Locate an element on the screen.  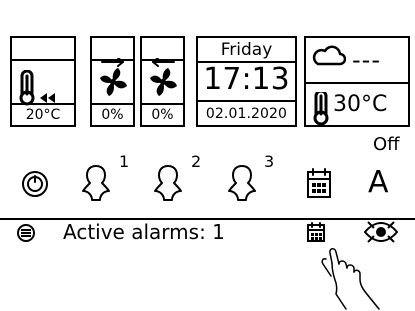
fan-arrow-right-icon is located at coordinates (113, 80).